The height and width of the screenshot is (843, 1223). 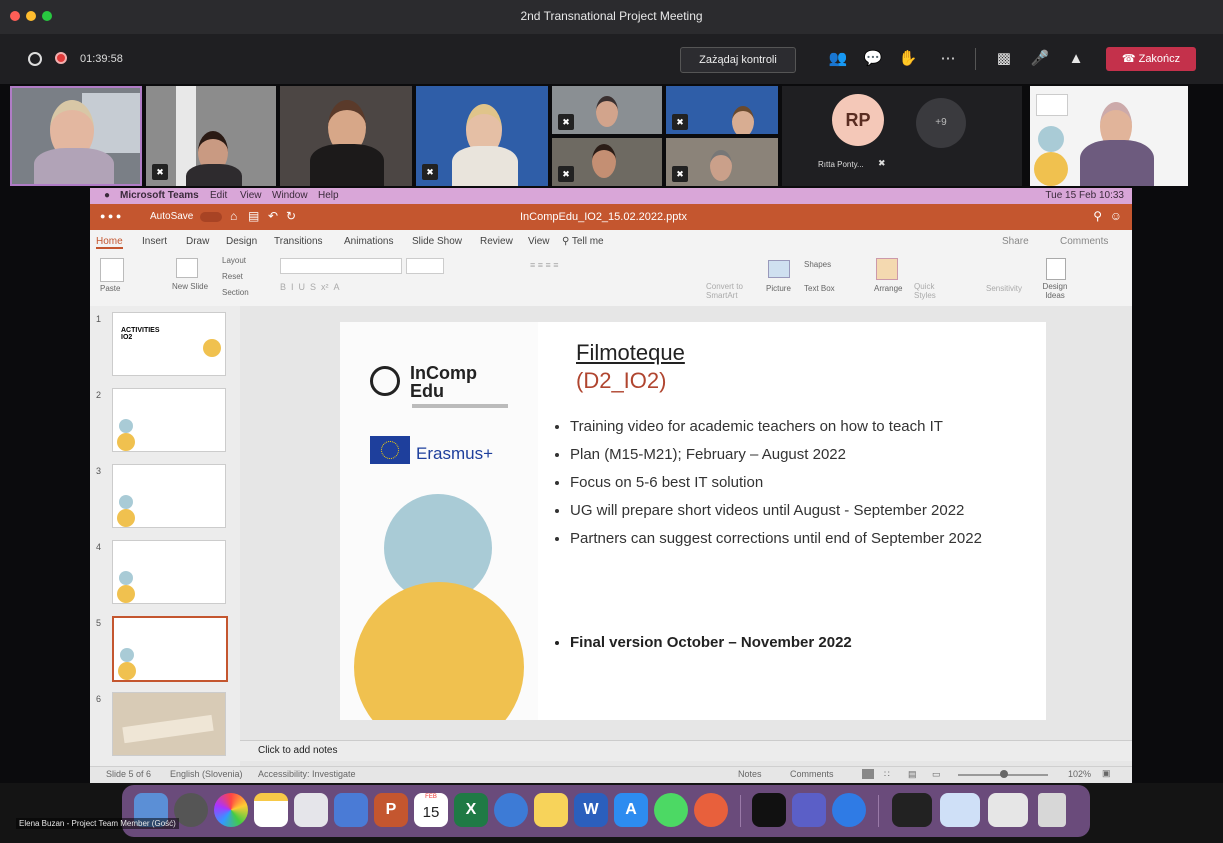 I want to click on tab-insert: Insert, so click(x=154, y=241).